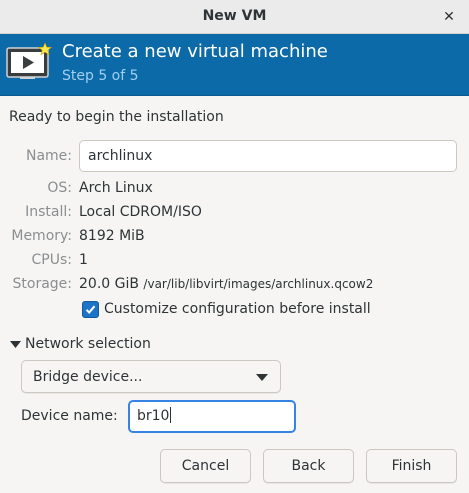  What do you see at coordinates (112, 236) in the screenshot?
I see `memory-value: 8192 MiB` at bounding box center [112, 236].